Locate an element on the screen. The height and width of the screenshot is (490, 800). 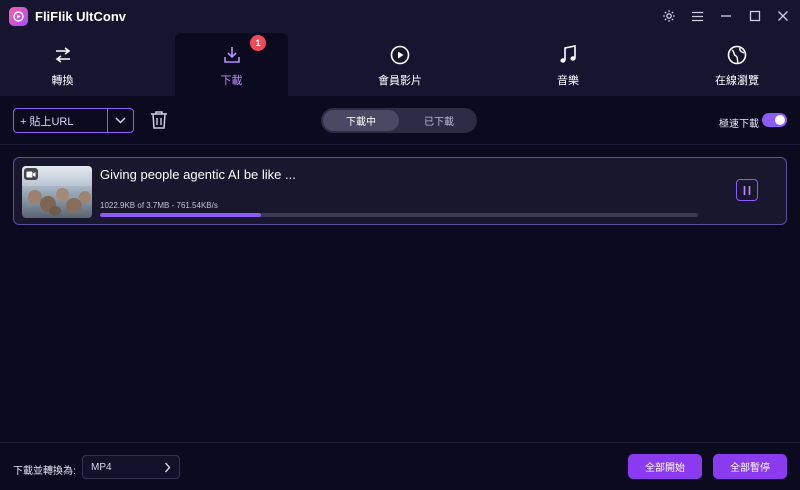
download-status-segment: 下載中 已下載 is located at coordinates (399, 120).